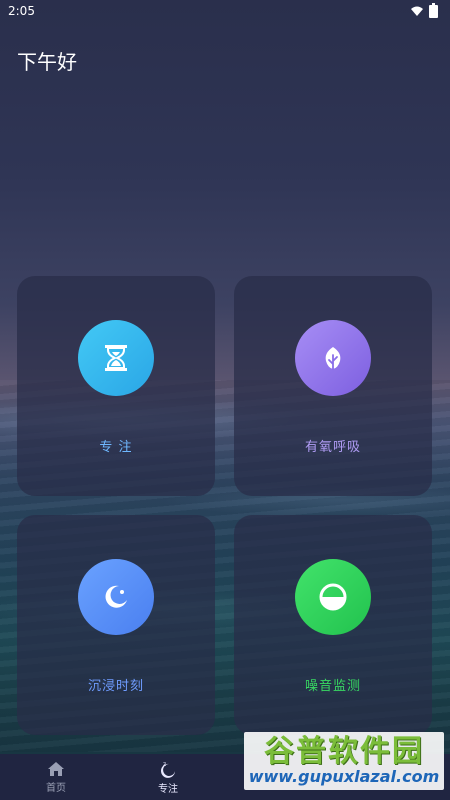 This screenshot has width=450, height=800. What do you see at coordinates (168, 769) in the screenshot?
I see `moon-zz-icon: z` at bounding box center [168, 769].